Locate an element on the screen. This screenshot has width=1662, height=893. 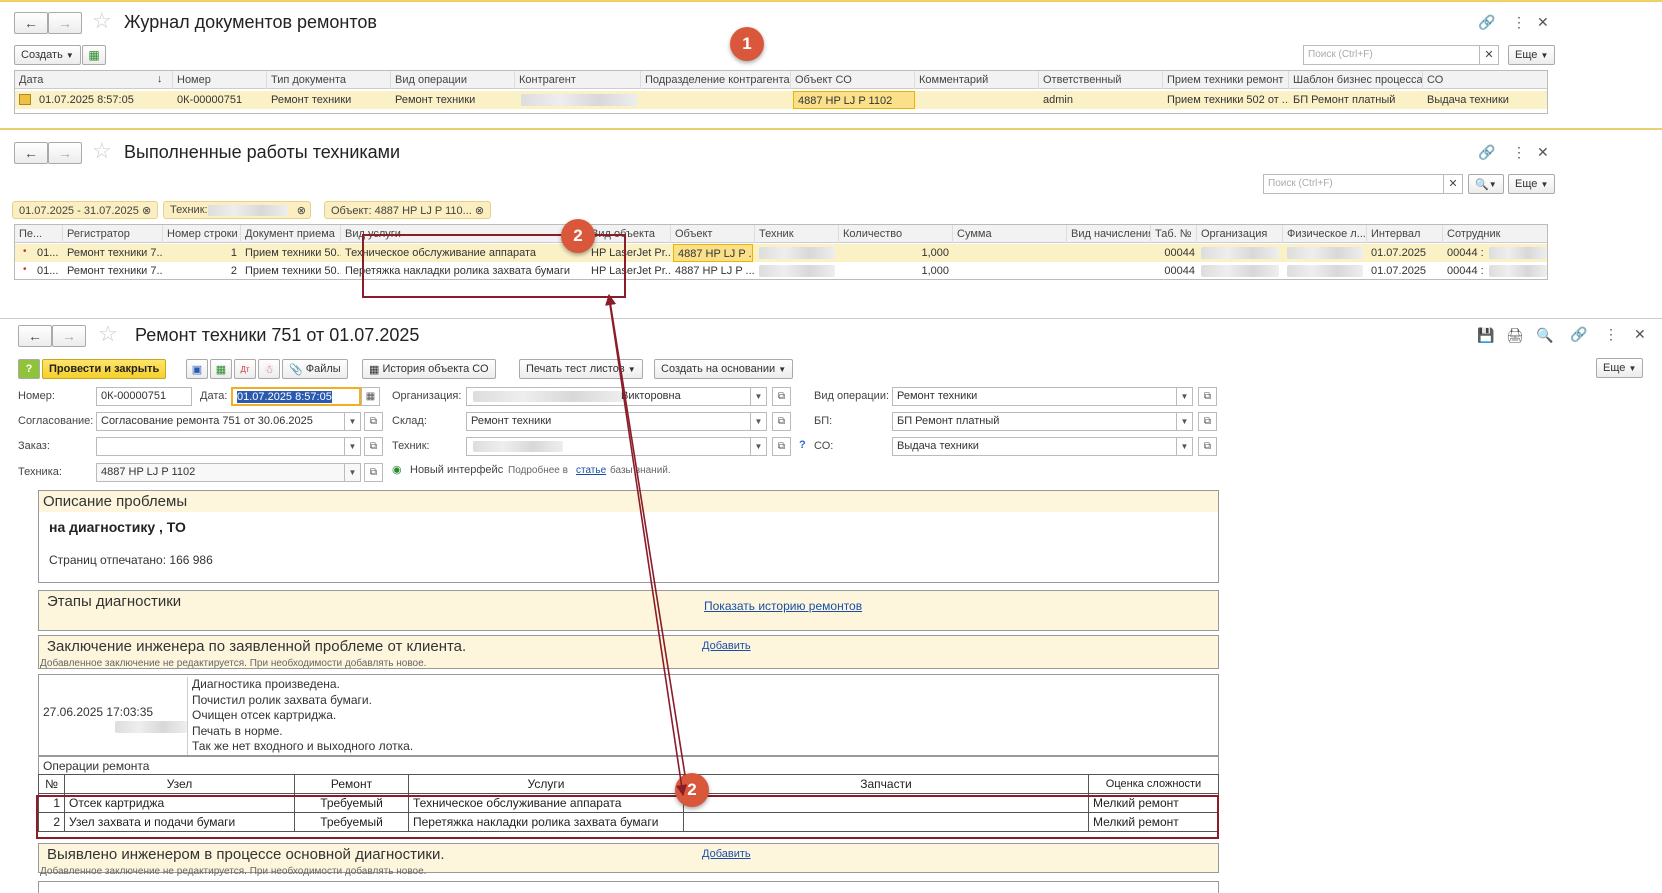
annotation-arrows is located at coordinates (646, 545).